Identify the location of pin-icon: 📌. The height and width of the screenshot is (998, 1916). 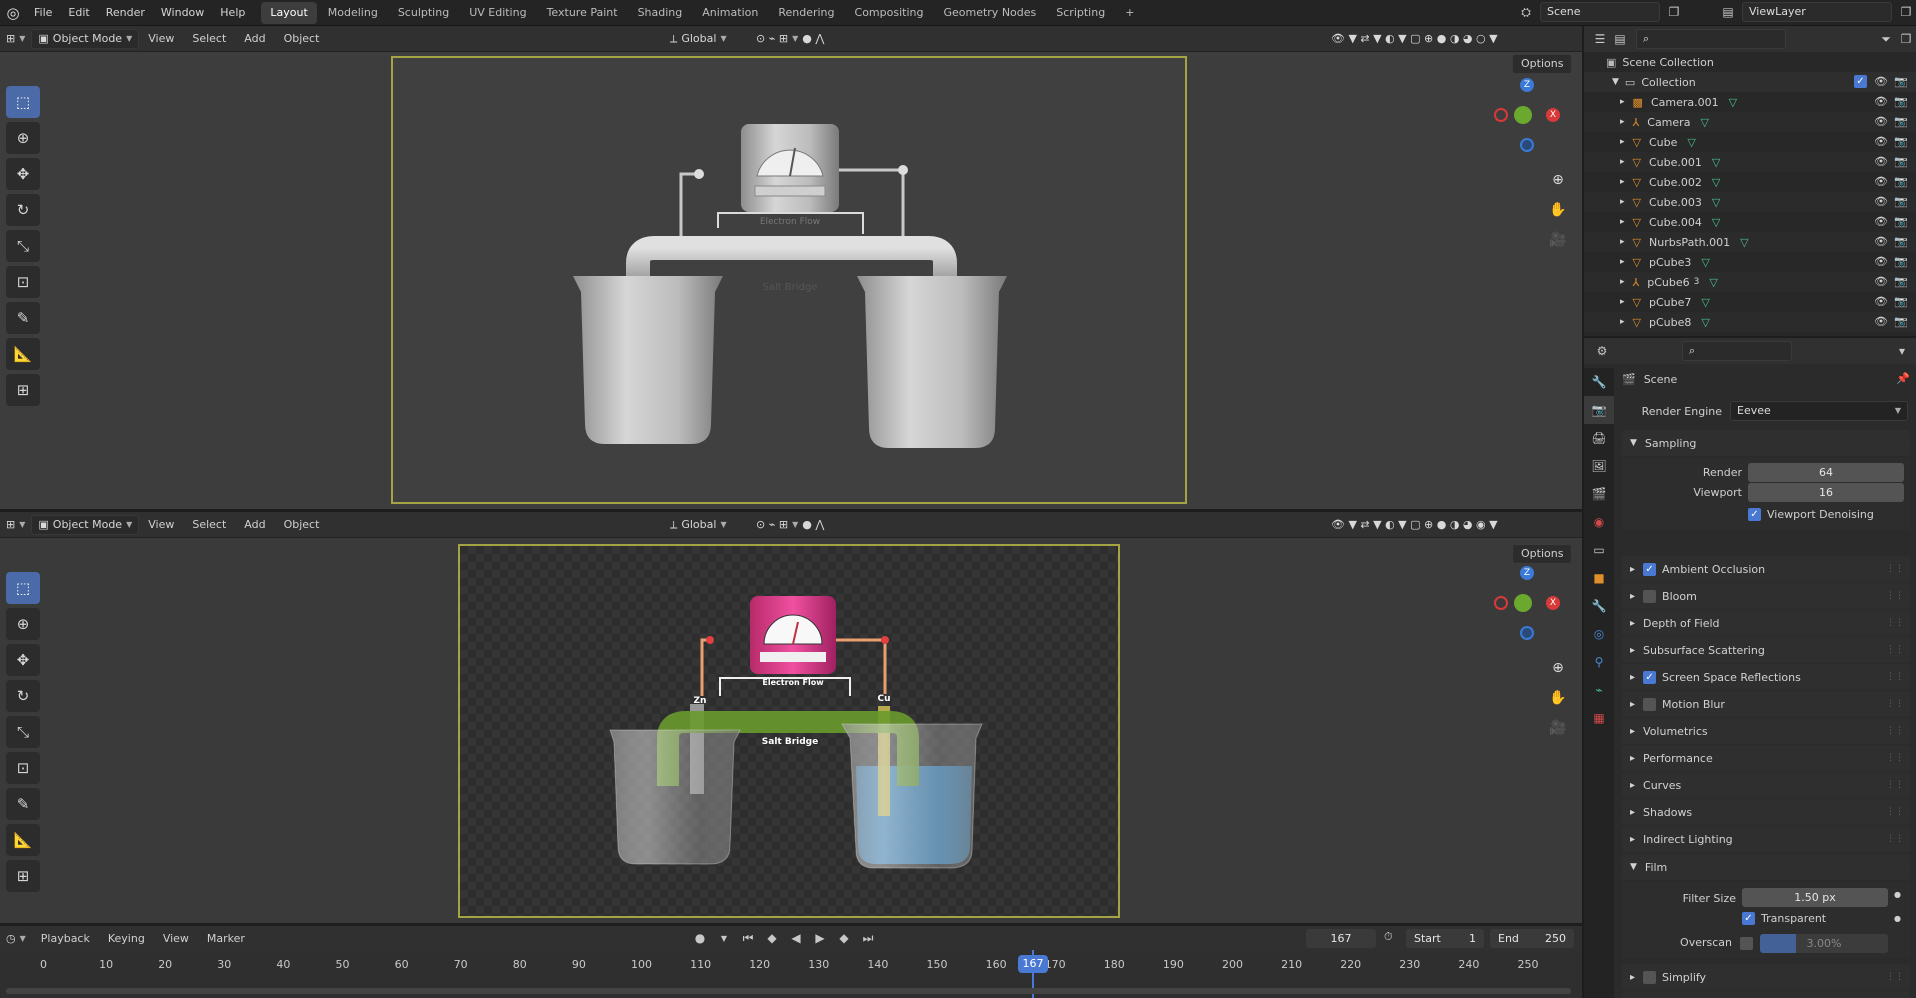
(1903, 378).